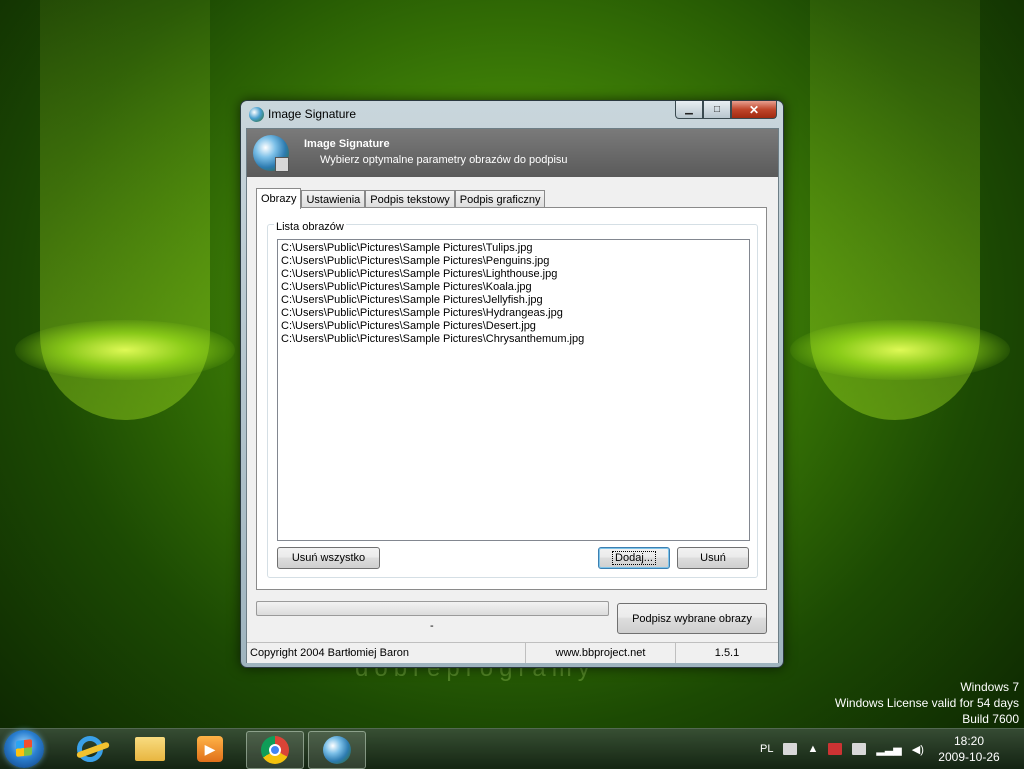  I want to click on window-controls: ▁ □ ✕, so click(726, 110).